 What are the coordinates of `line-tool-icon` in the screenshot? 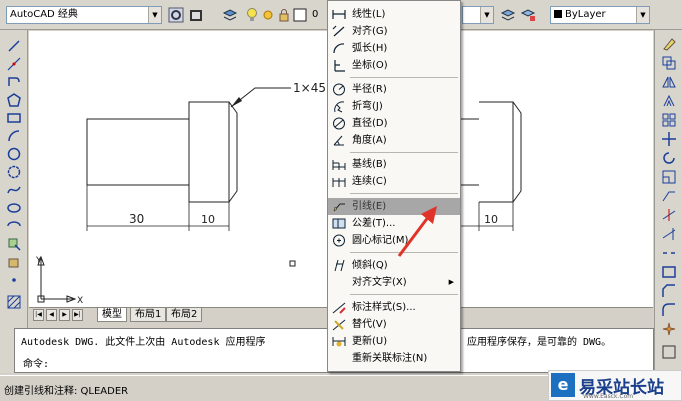 It's located at (14, 46).